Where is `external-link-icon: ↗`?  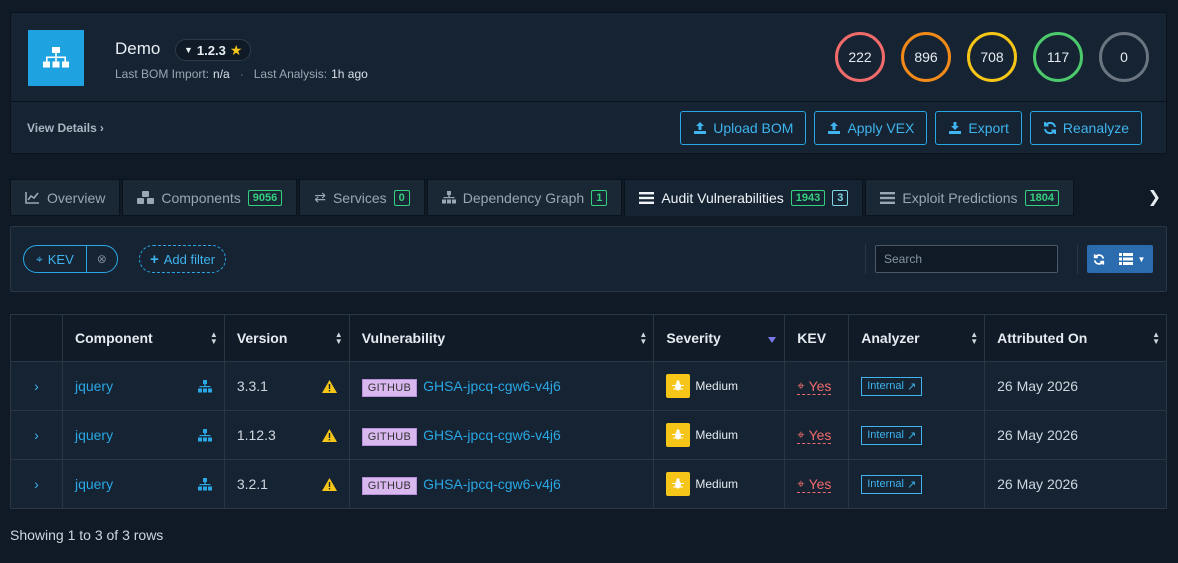 external-link-icon: ↗ is located at coordinates (911, 435).